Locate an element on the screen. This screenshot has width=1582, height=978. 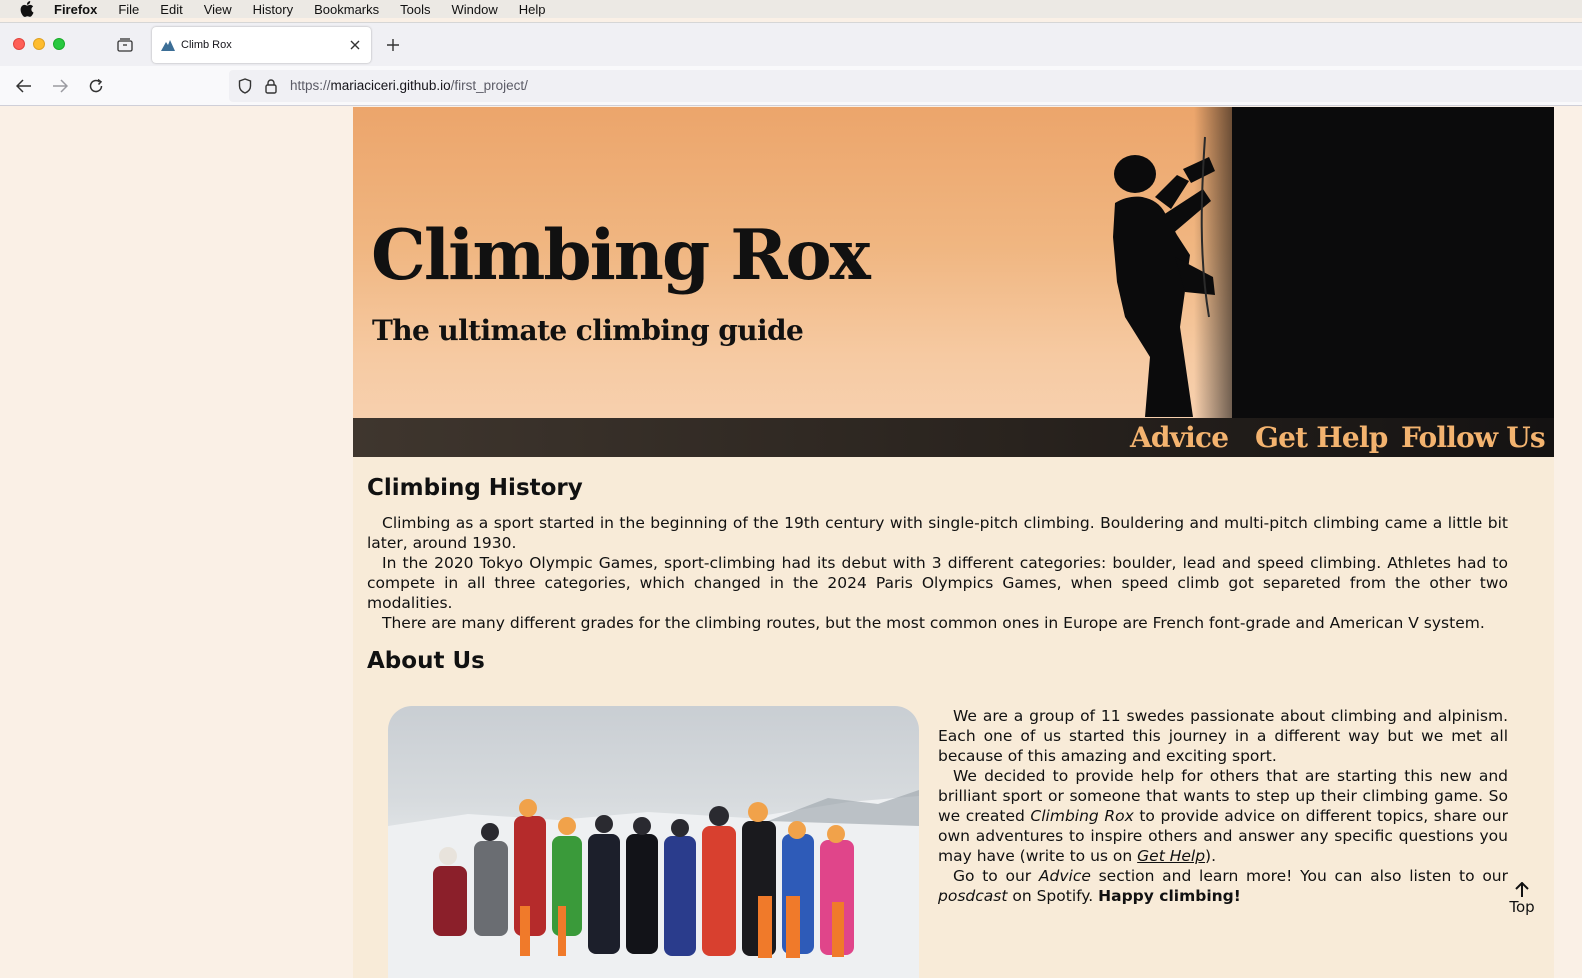
happy-climbing-text: Happy climbing! is located at coordinates (1169, 896).